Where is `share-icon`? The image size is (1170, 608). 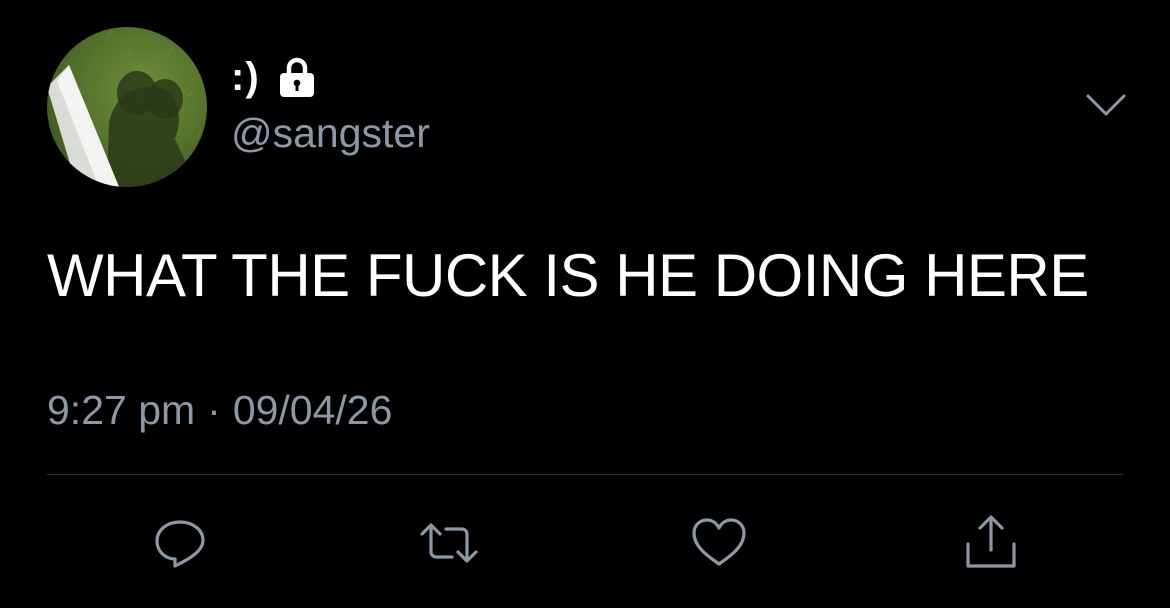 share-icon is located at coordinates (991, 541).